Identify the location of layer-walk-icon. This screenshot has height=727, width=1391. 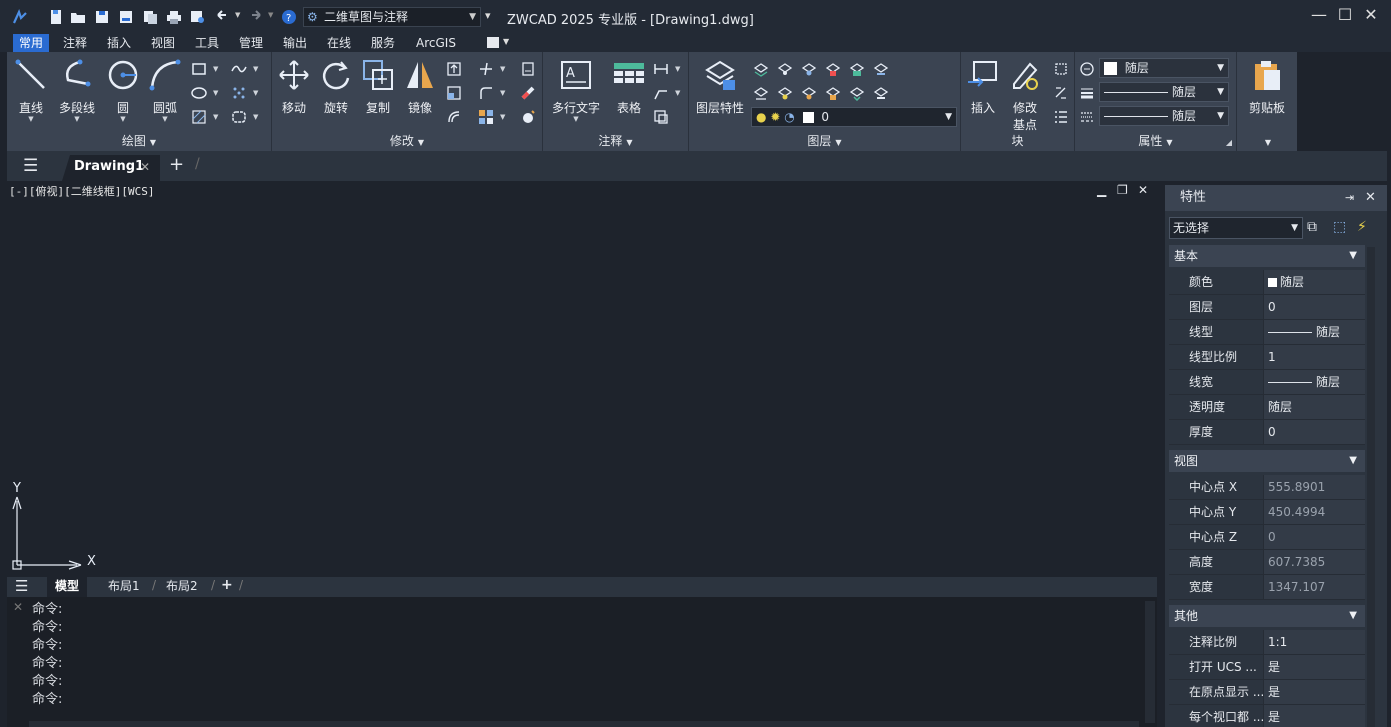
(881, 69).